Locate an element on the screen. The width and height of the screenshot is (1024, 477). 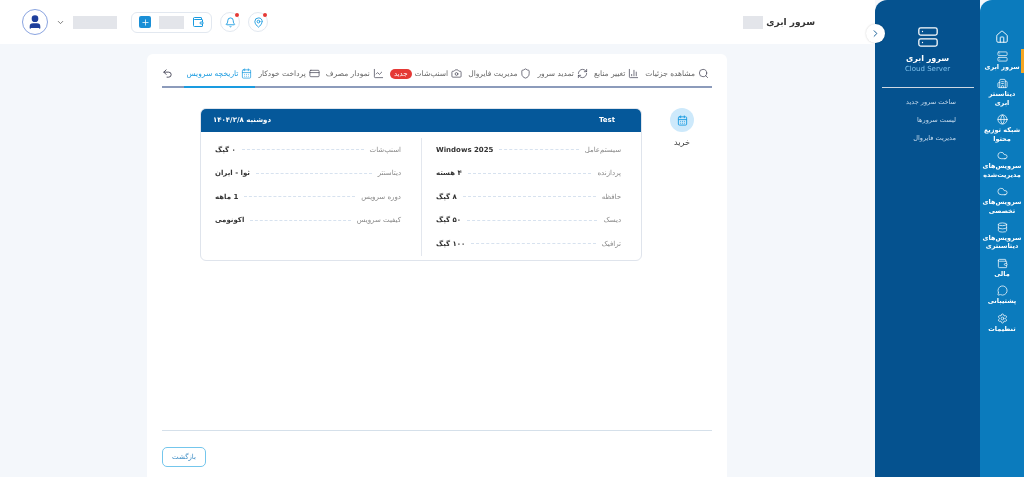
breadcrumb-title: سرور ابری is located at coordinates (790, 22).